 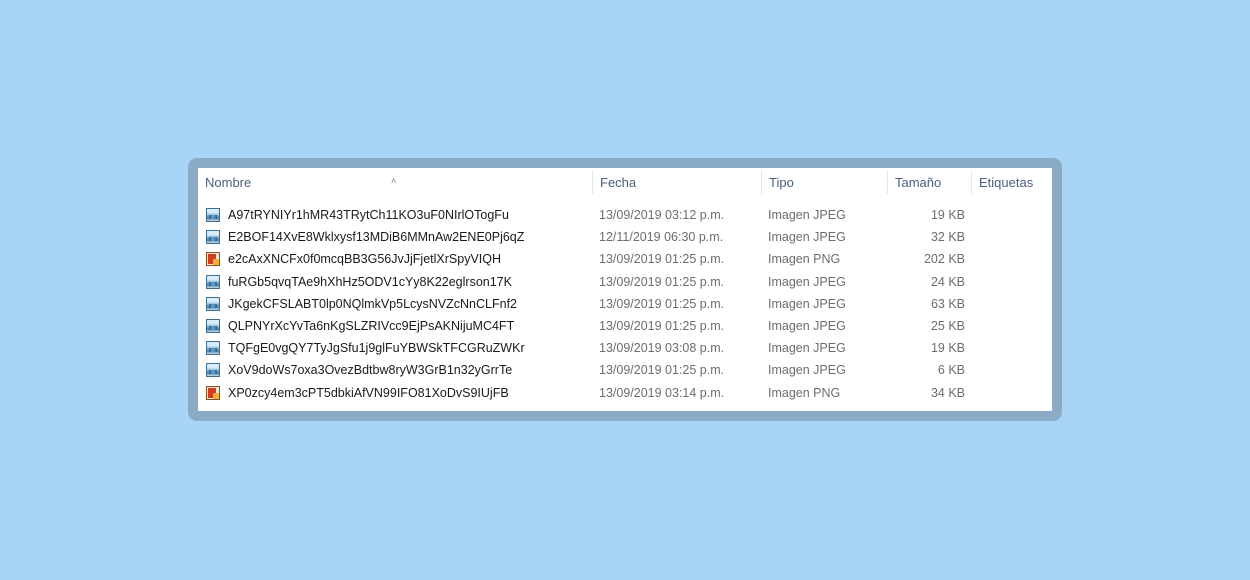 I want to click on file-size: 202 KB, so click(x=944, y=259).